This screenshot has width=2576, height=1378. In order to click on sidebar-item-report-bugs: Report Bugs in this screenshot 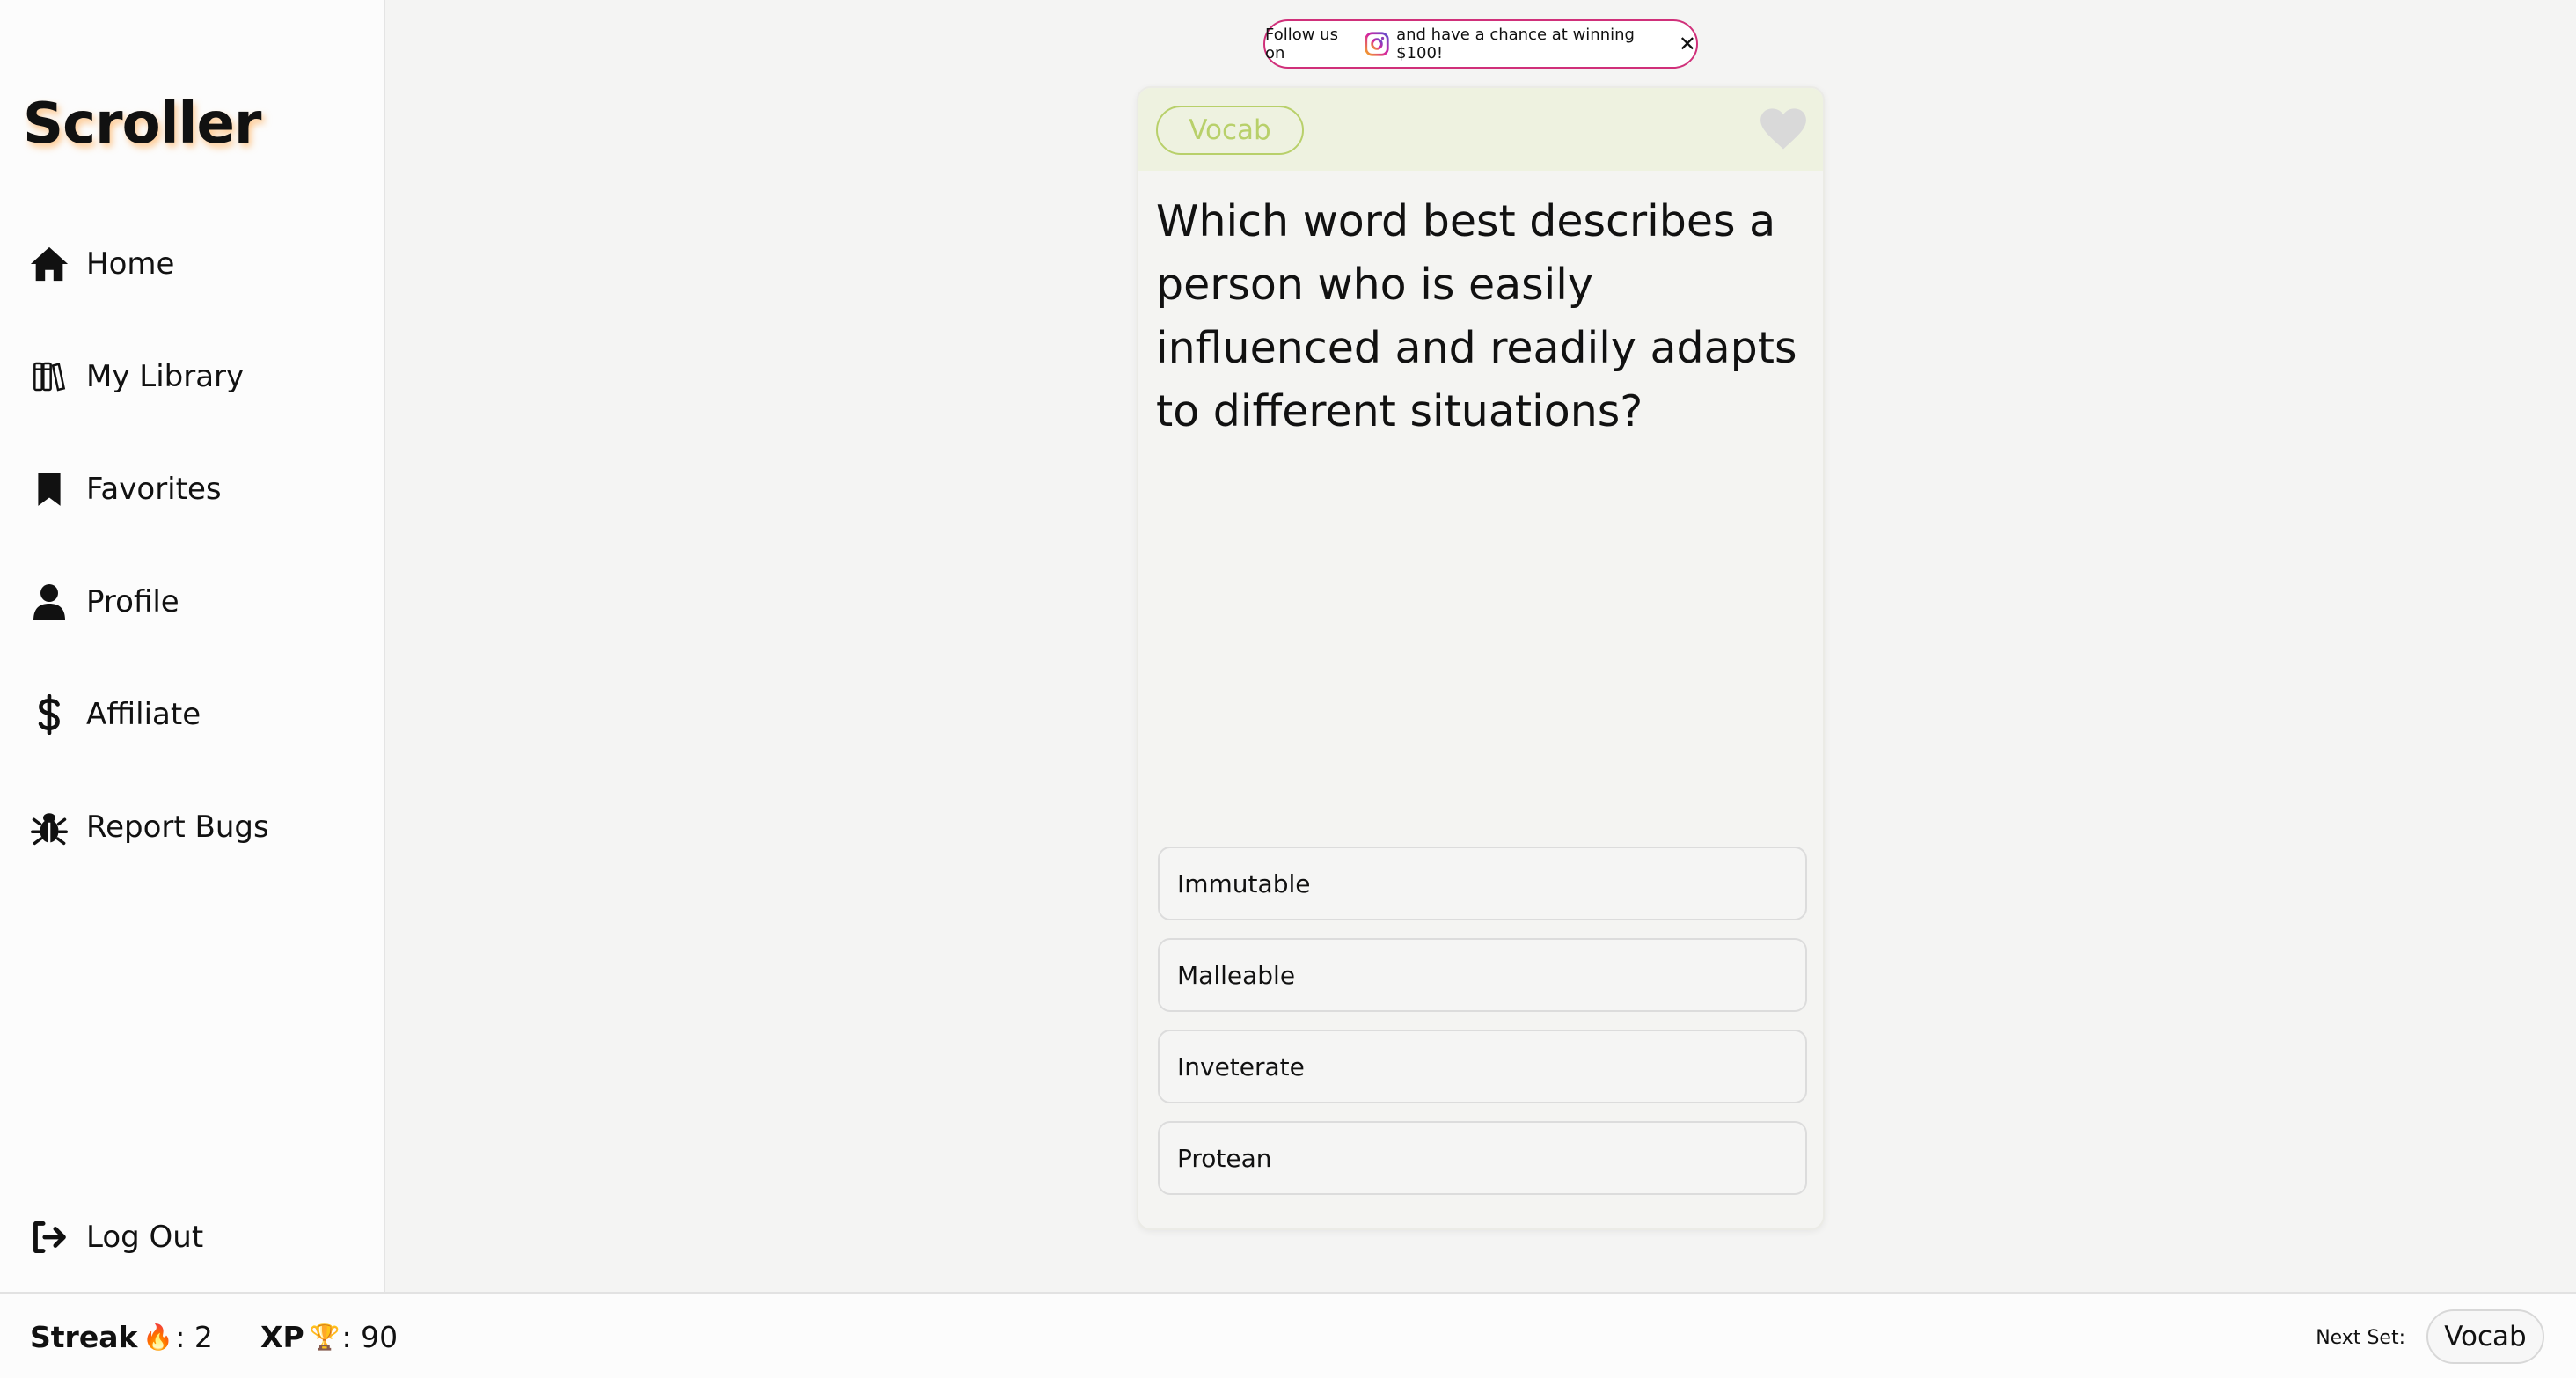, I will do `click(148, 827)`.